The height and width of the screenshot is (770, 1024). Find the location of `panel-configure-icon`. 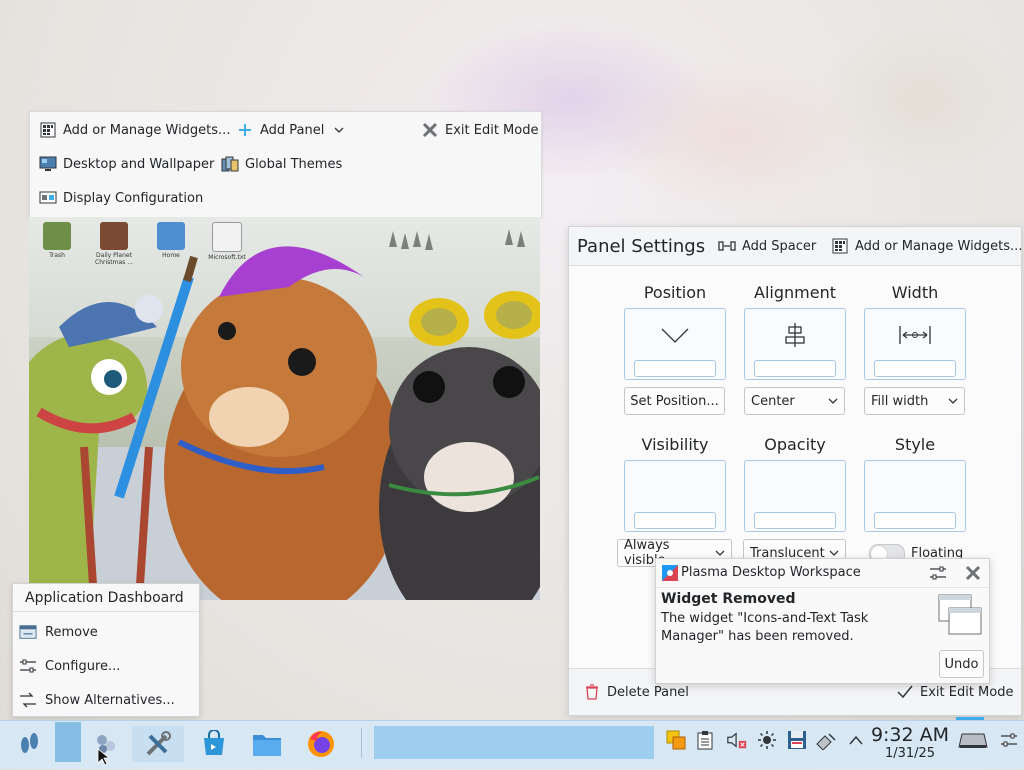

panel-configure-icon is located at coordinates (1009, 740).